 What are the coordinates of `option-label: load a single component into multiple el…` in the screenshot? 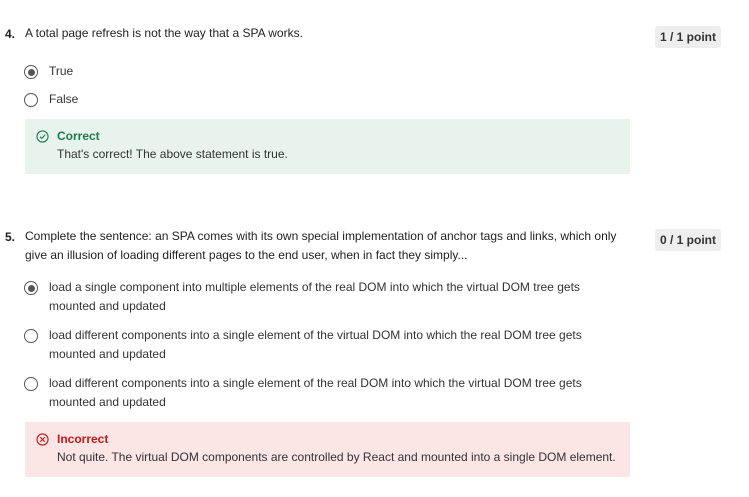 It's located at (314, 296).